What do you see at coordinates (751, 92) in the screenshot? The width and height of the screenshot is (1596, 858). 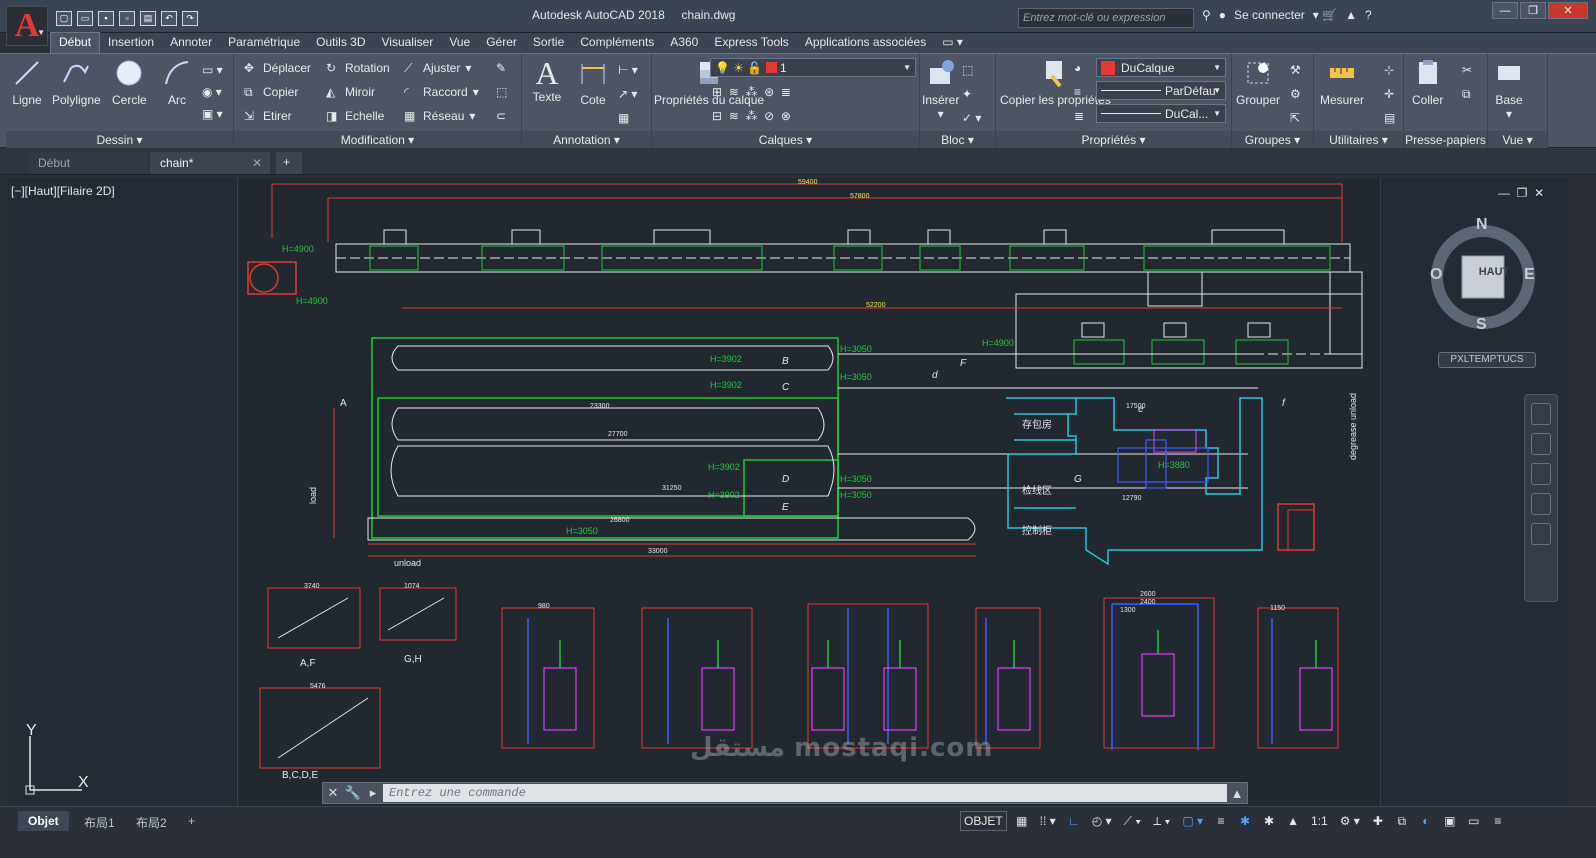 I see `layer-tools-row-1: ⊞ ≋ ⁂ ⊛ ≣` at bounding box center [751, 92].